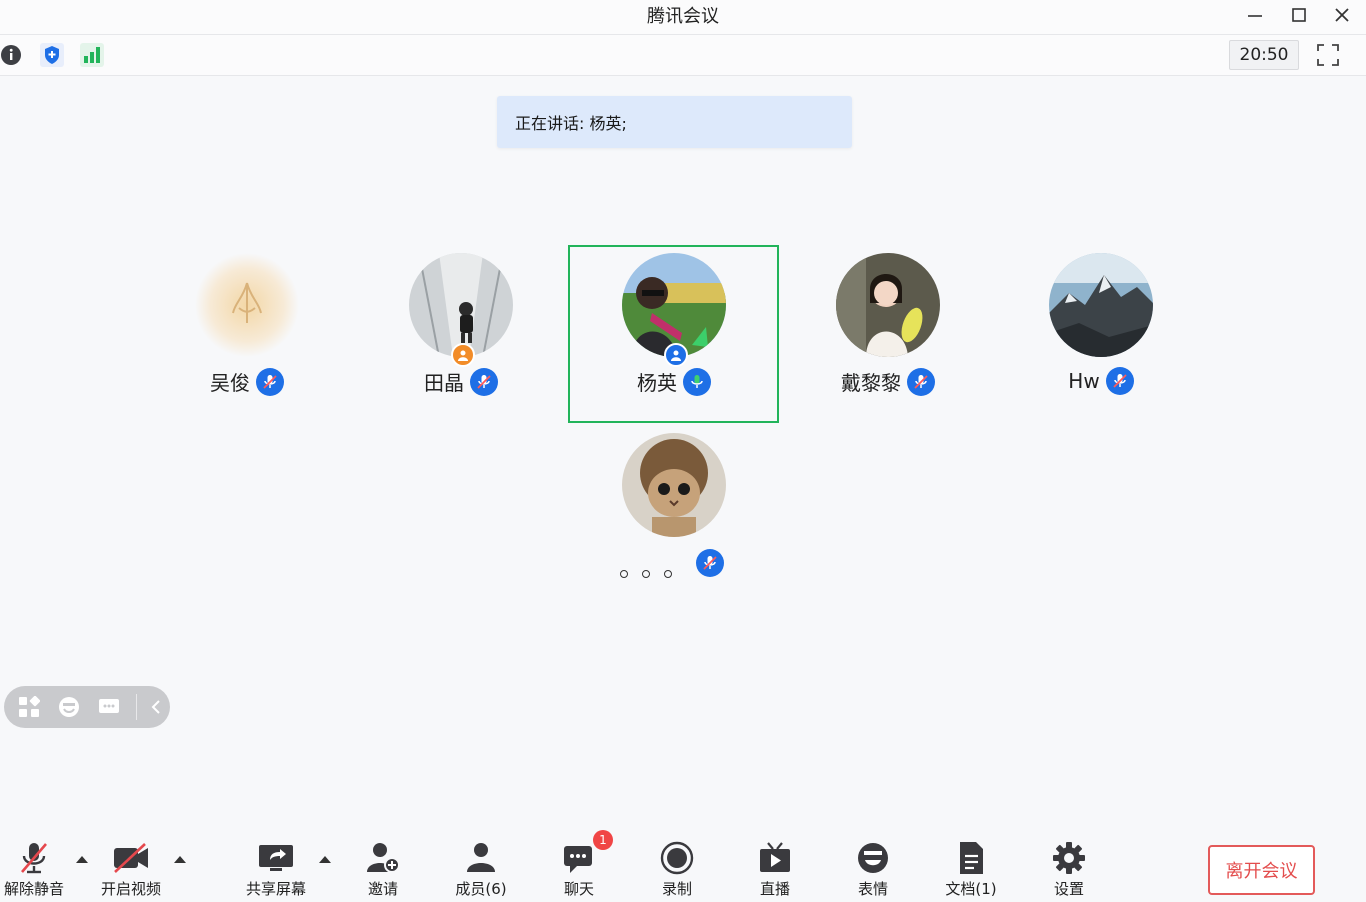 This screenshot has height=902, width=1366. I want to click on live-label: 直播, so click(774, 889).